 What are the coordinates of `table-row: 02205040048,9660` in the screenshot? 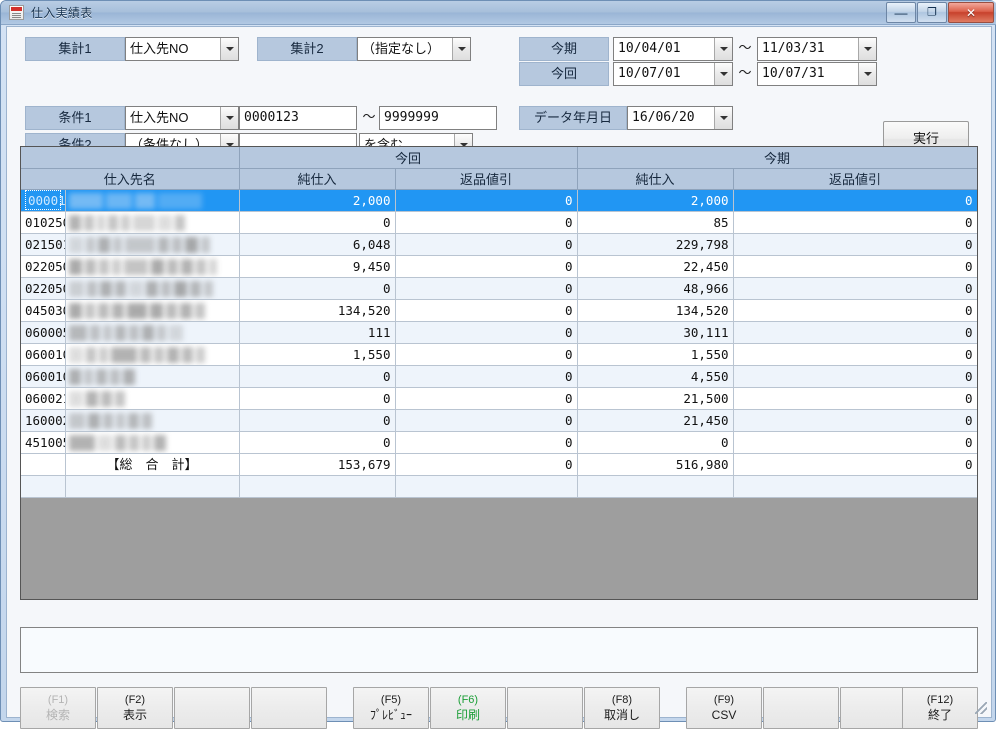 It's located at (499, 288).